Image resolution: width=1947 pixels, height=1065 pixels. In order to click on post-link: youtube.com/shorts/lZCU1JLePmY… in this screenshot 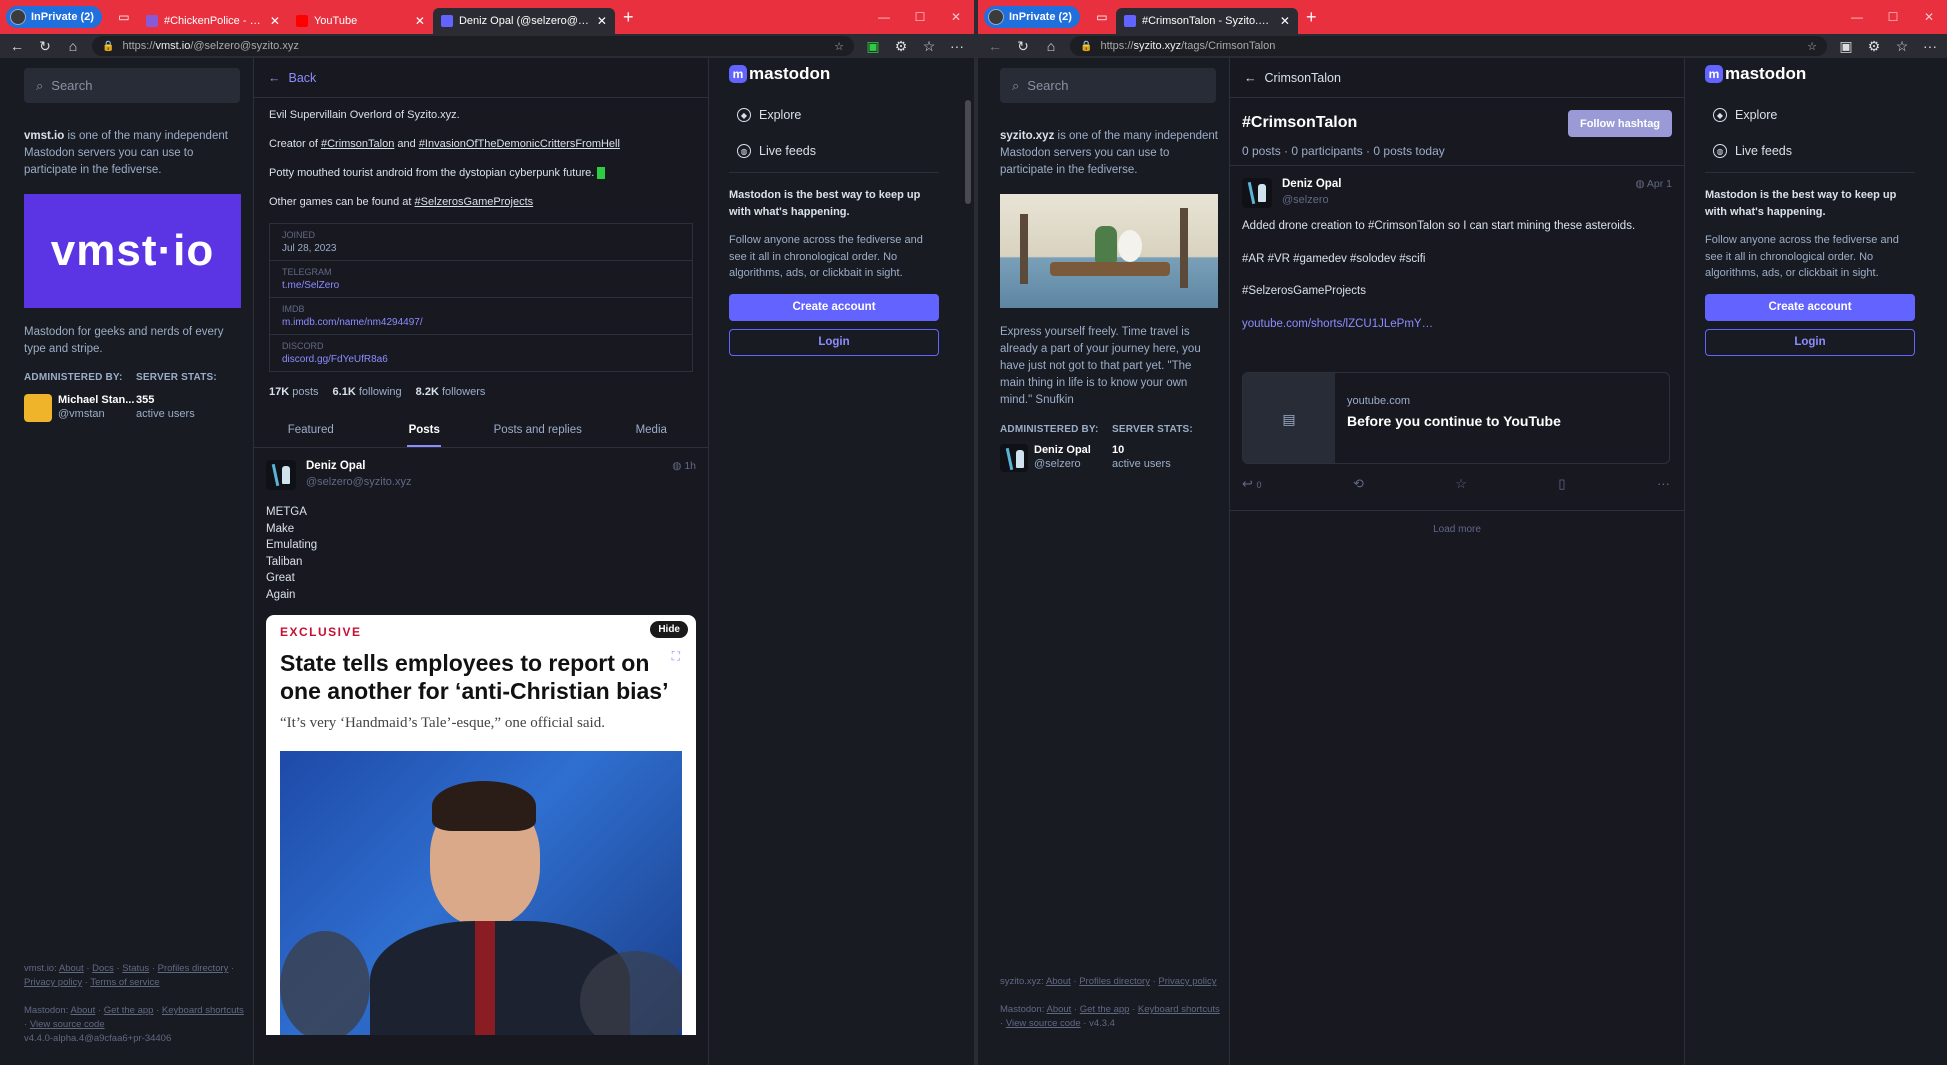, I will do `click(1457, 324)`.